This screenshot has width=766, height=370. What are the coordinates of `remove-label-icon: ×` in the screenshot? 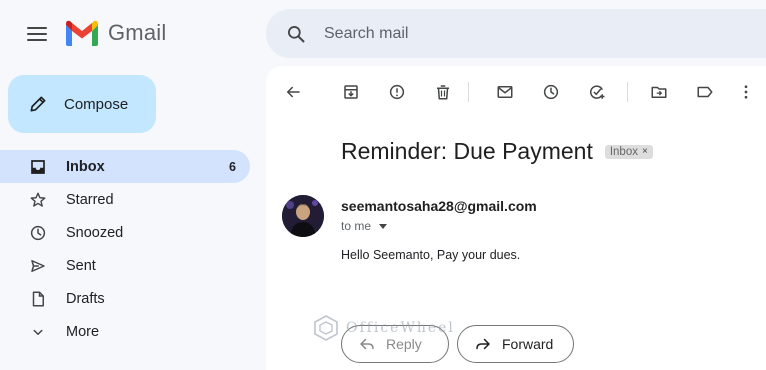 It's located at (645, 151).